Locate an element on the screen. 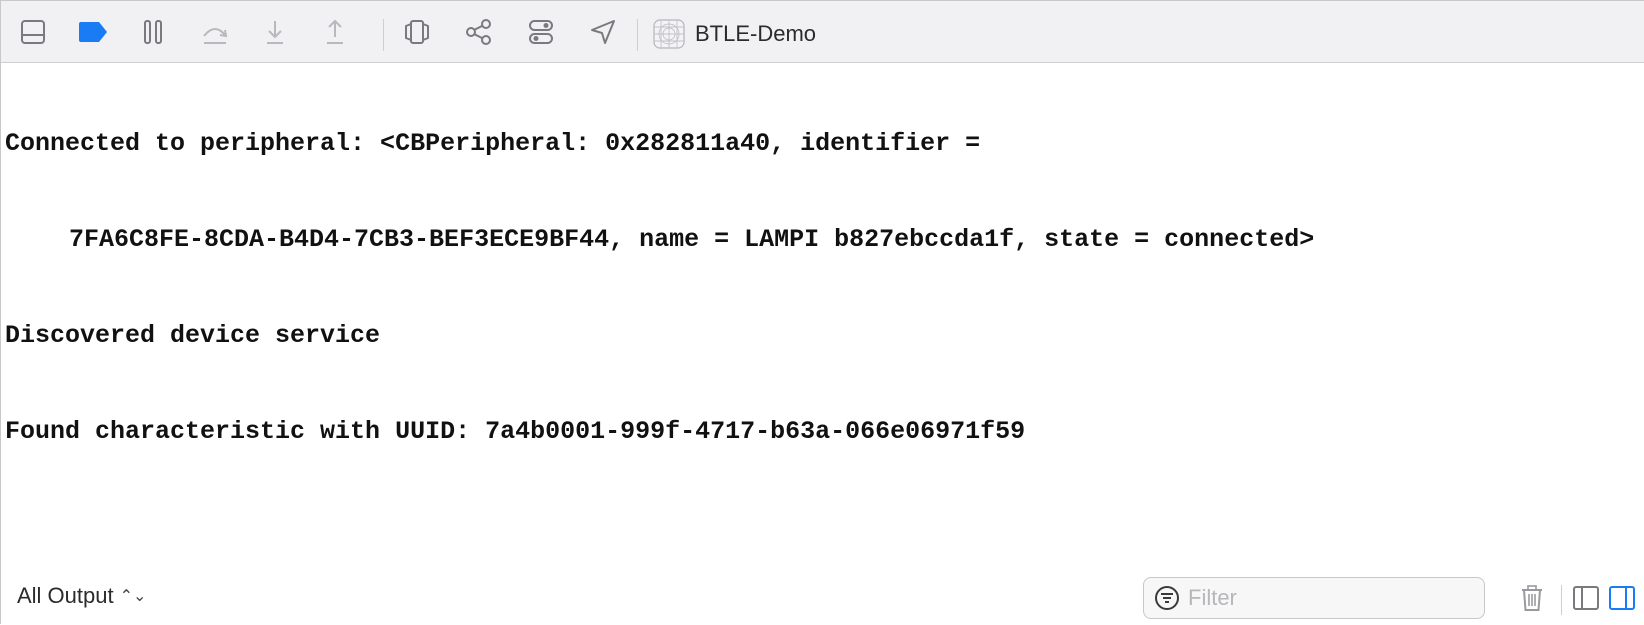 This screenshot has height=625, width=1644. toggle-console-panel-button is located at coordinates (33, 32).